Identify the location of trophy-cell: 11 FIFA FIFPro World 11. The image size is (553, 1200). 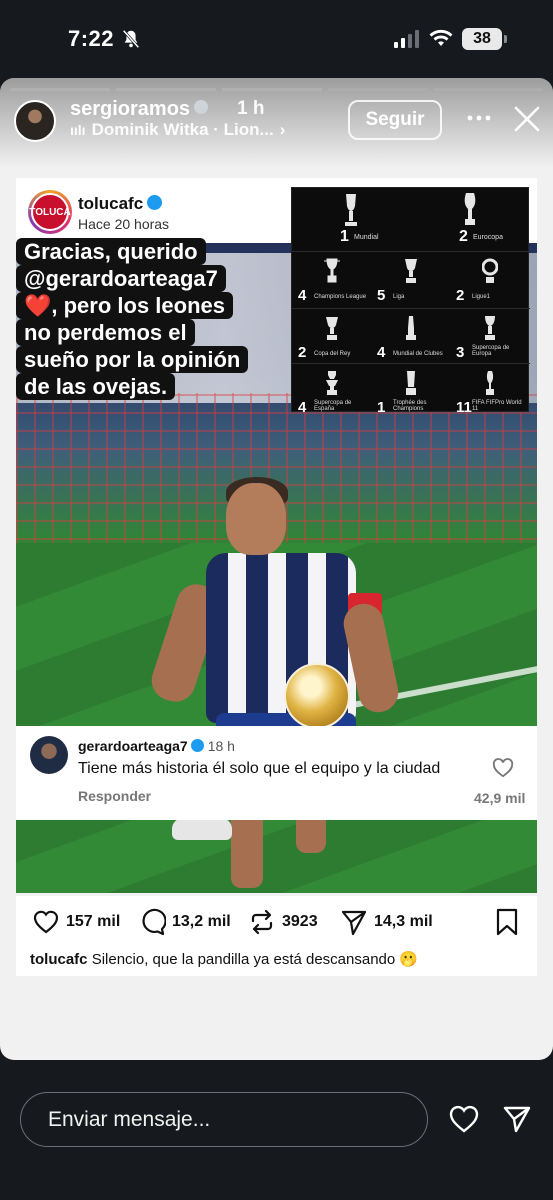
(489, 392).